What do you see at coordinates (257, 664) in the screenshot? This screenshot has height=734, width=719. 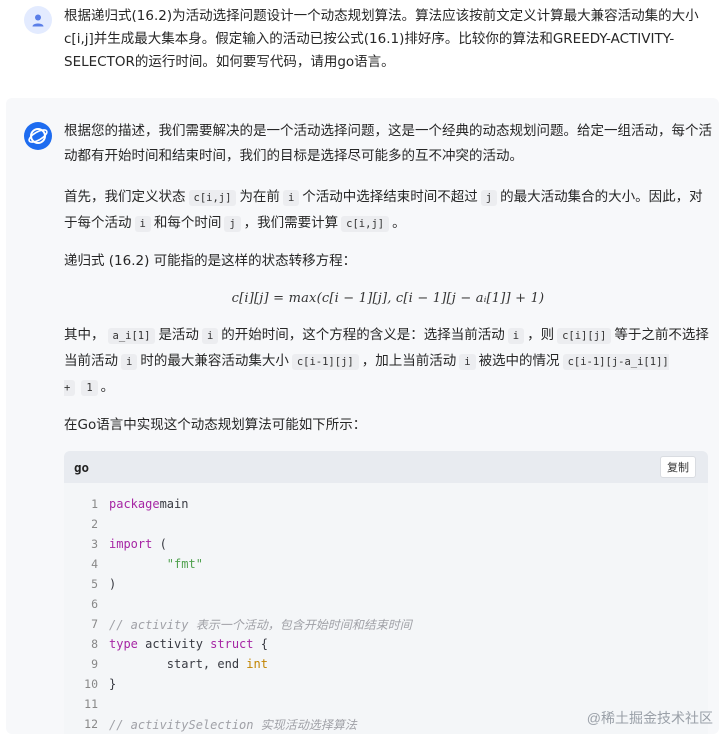 I see `code-token: int` at bounding box center [257, 664].